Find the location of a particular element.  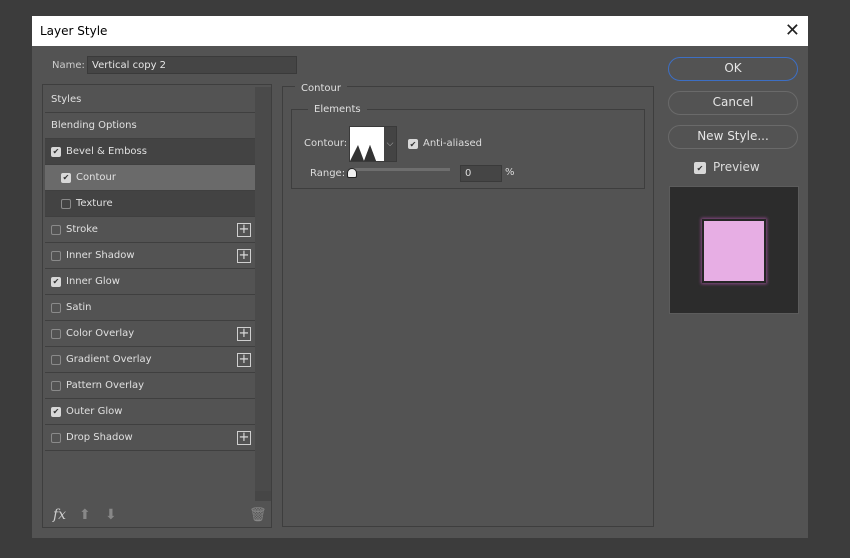

style-item-label: Satin is located at coordinates (79, 307).